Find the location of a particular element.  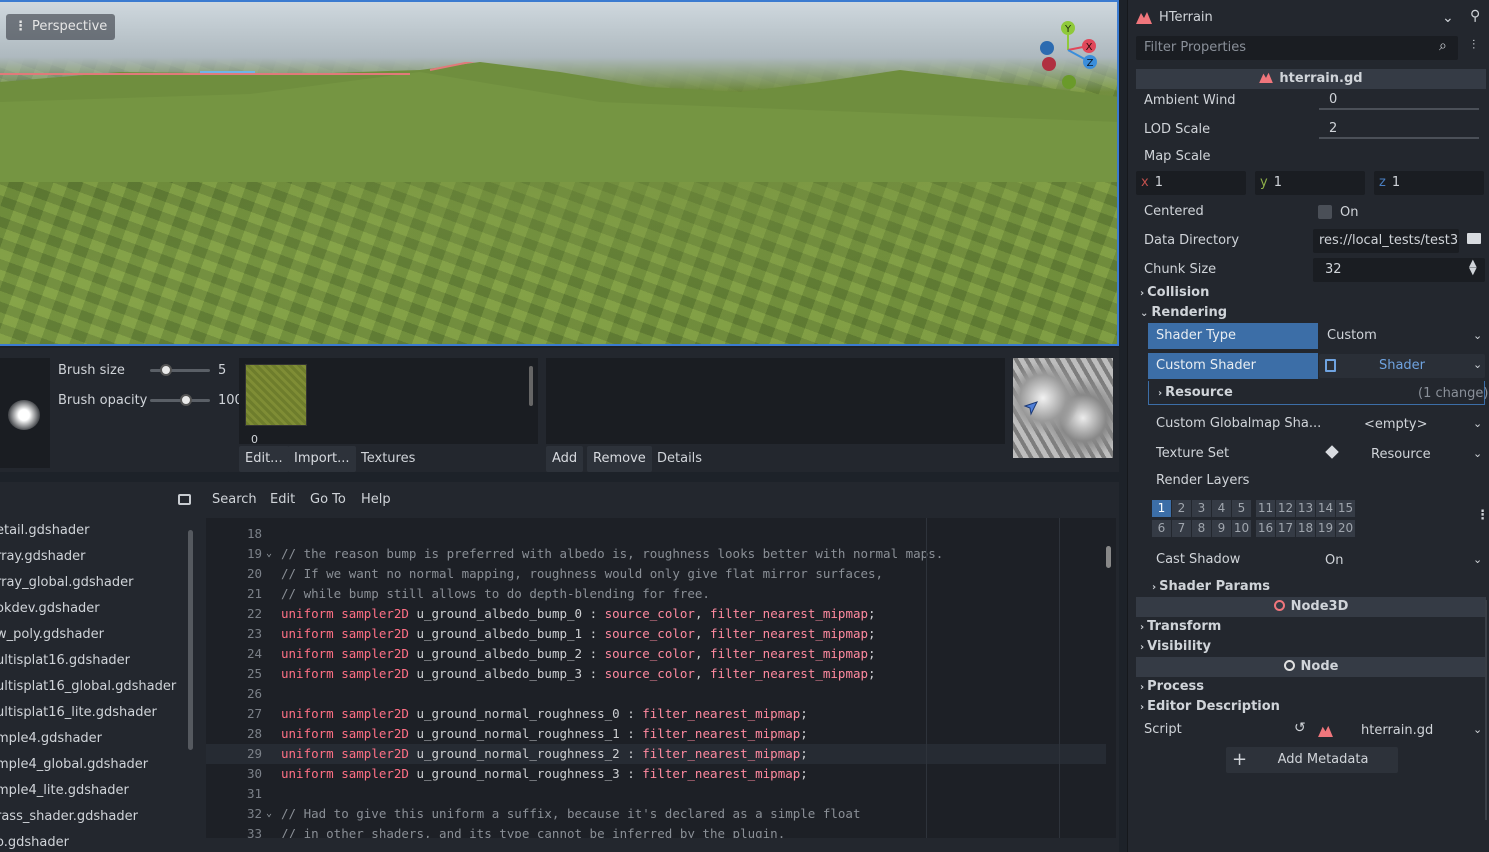

ambient-wind-slider is located at coordinates (1399, 109).